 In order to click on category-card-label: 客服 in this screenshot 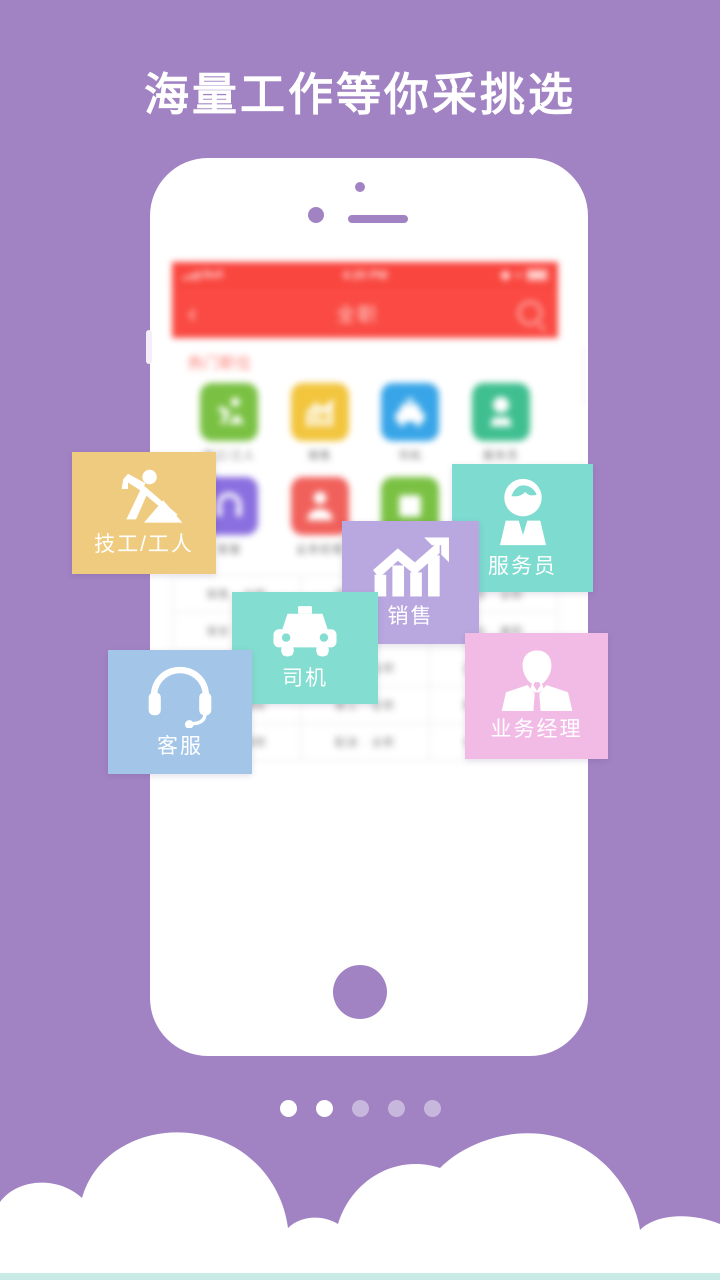, I will do `click(180, 746)`.